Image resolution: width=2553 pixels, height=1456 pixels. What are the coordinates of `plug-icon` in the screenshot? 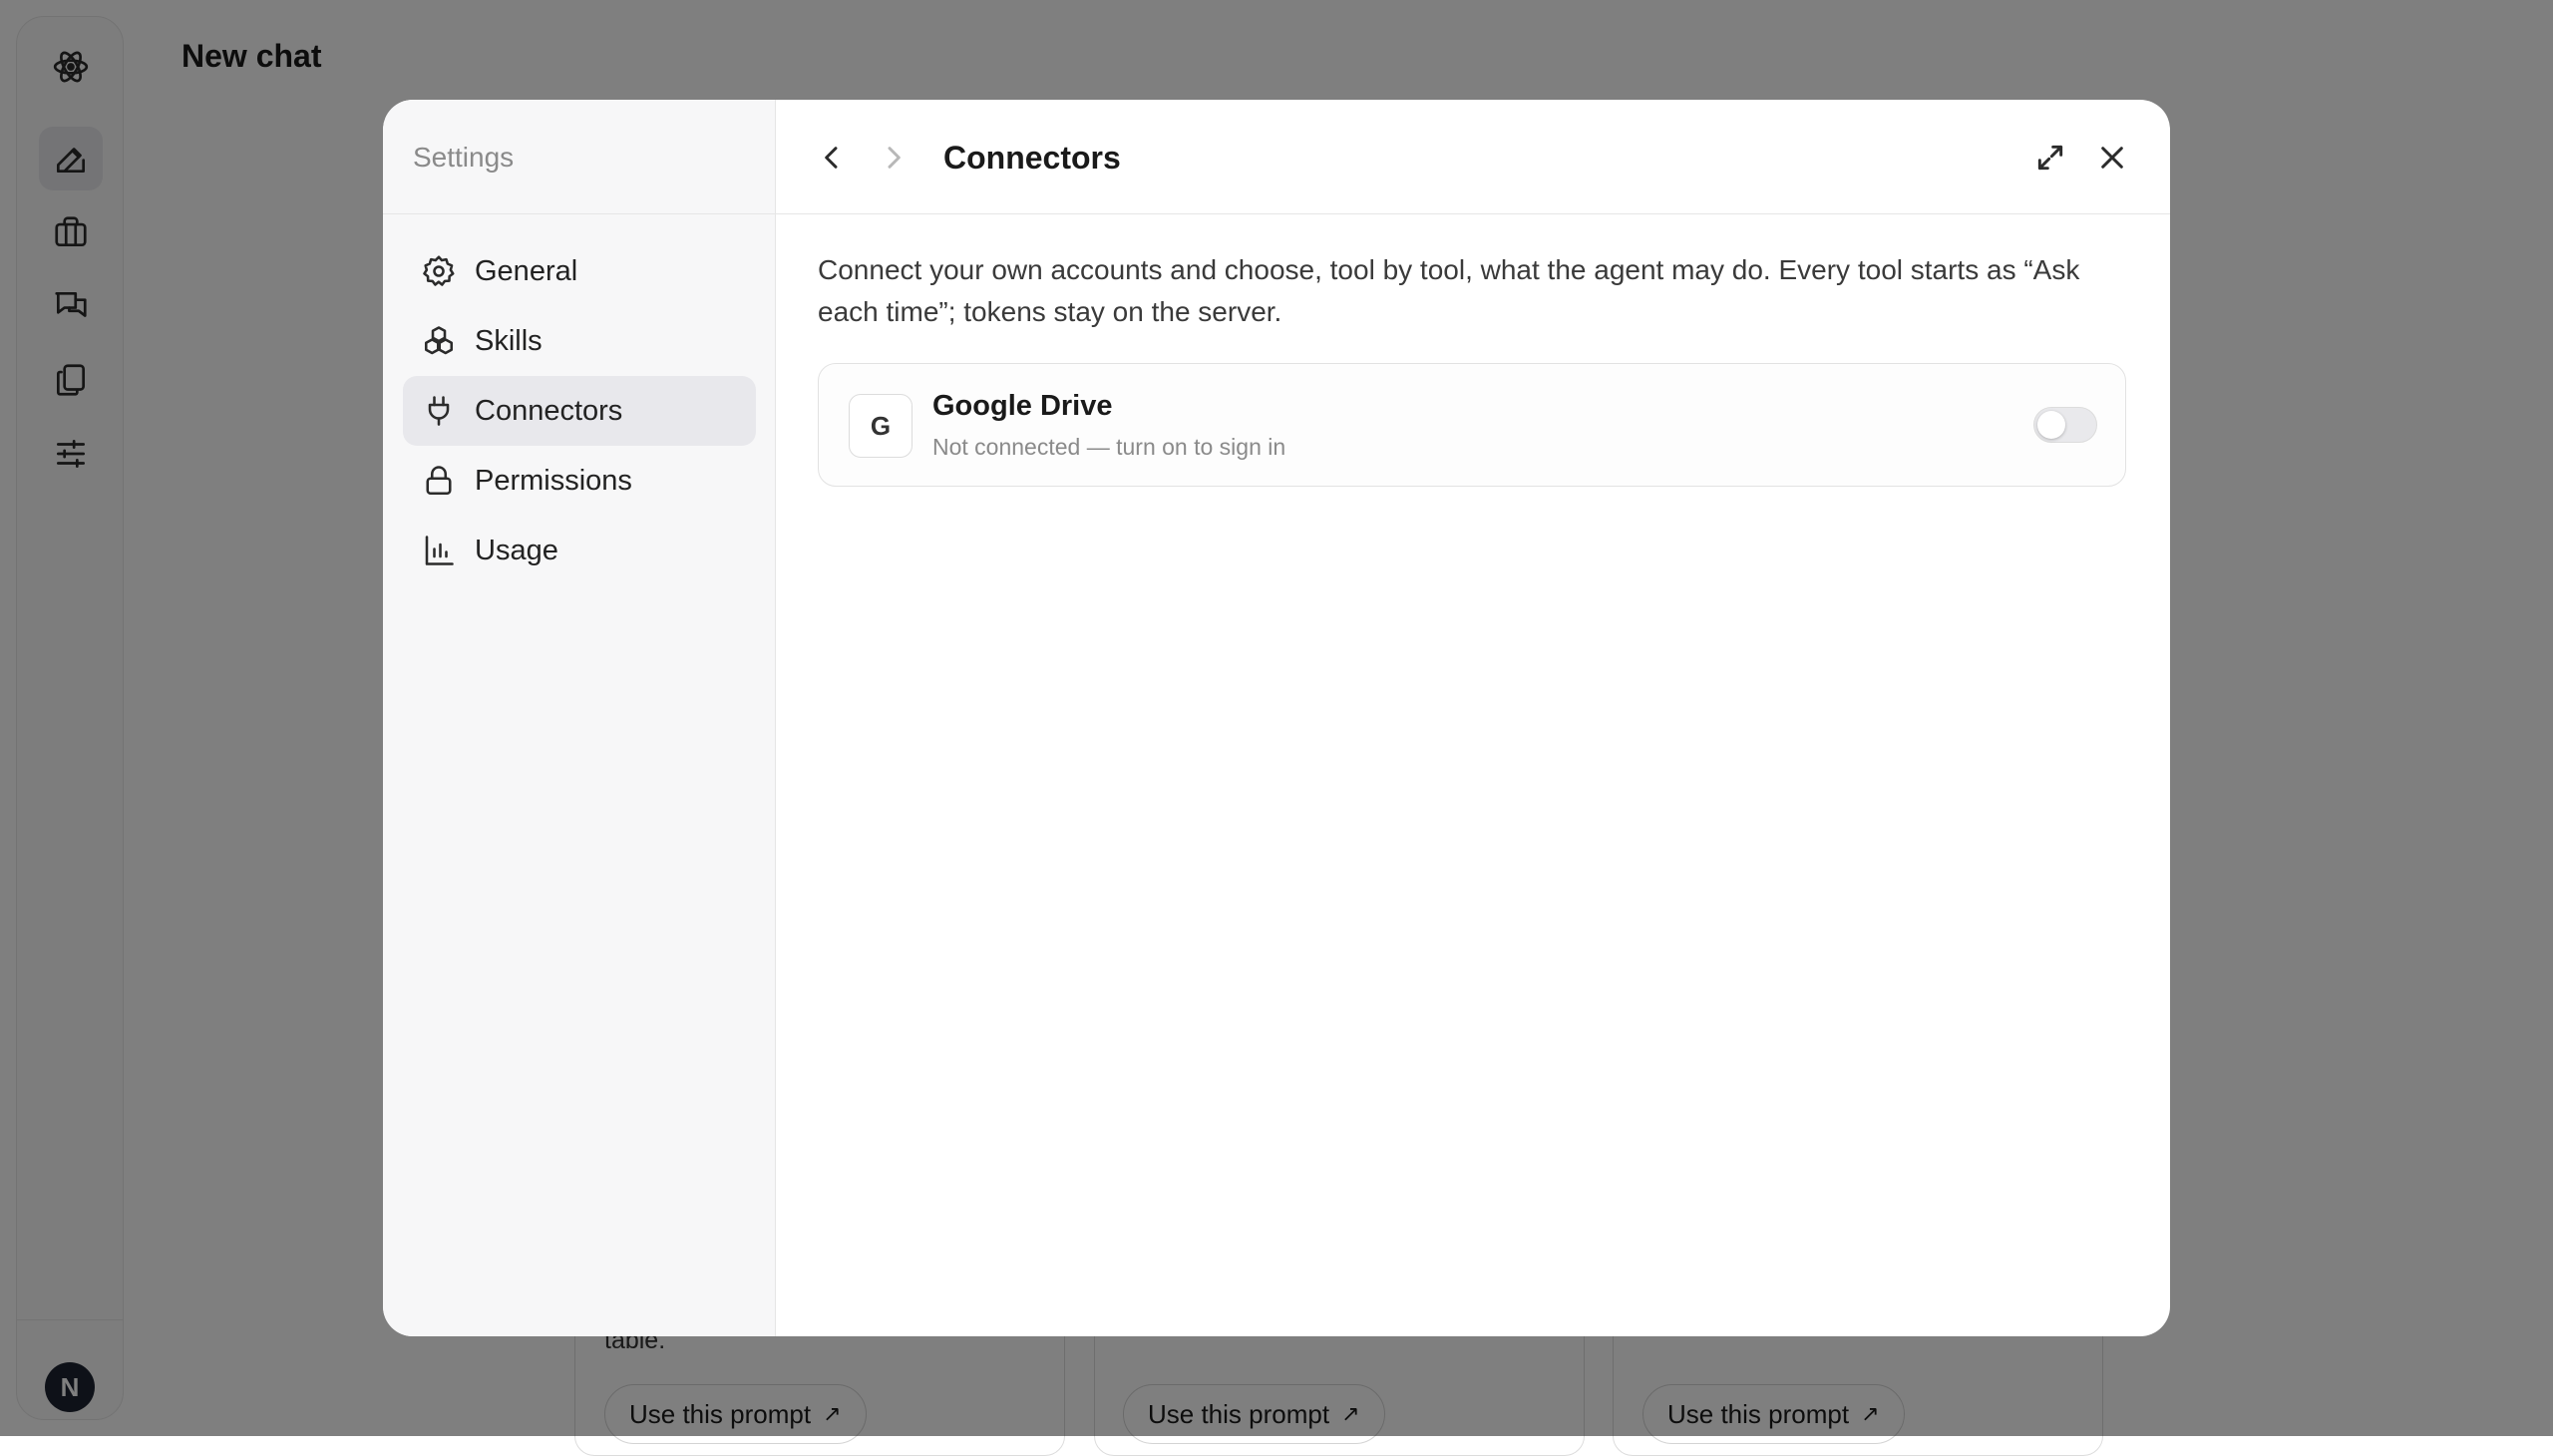 It's located at (439, 411).